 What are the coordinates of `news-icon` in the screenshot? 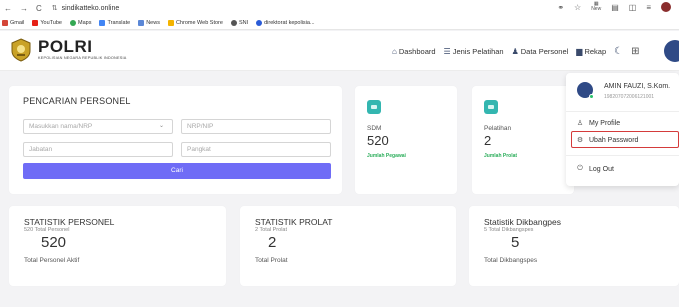 It's located at (141, 22).